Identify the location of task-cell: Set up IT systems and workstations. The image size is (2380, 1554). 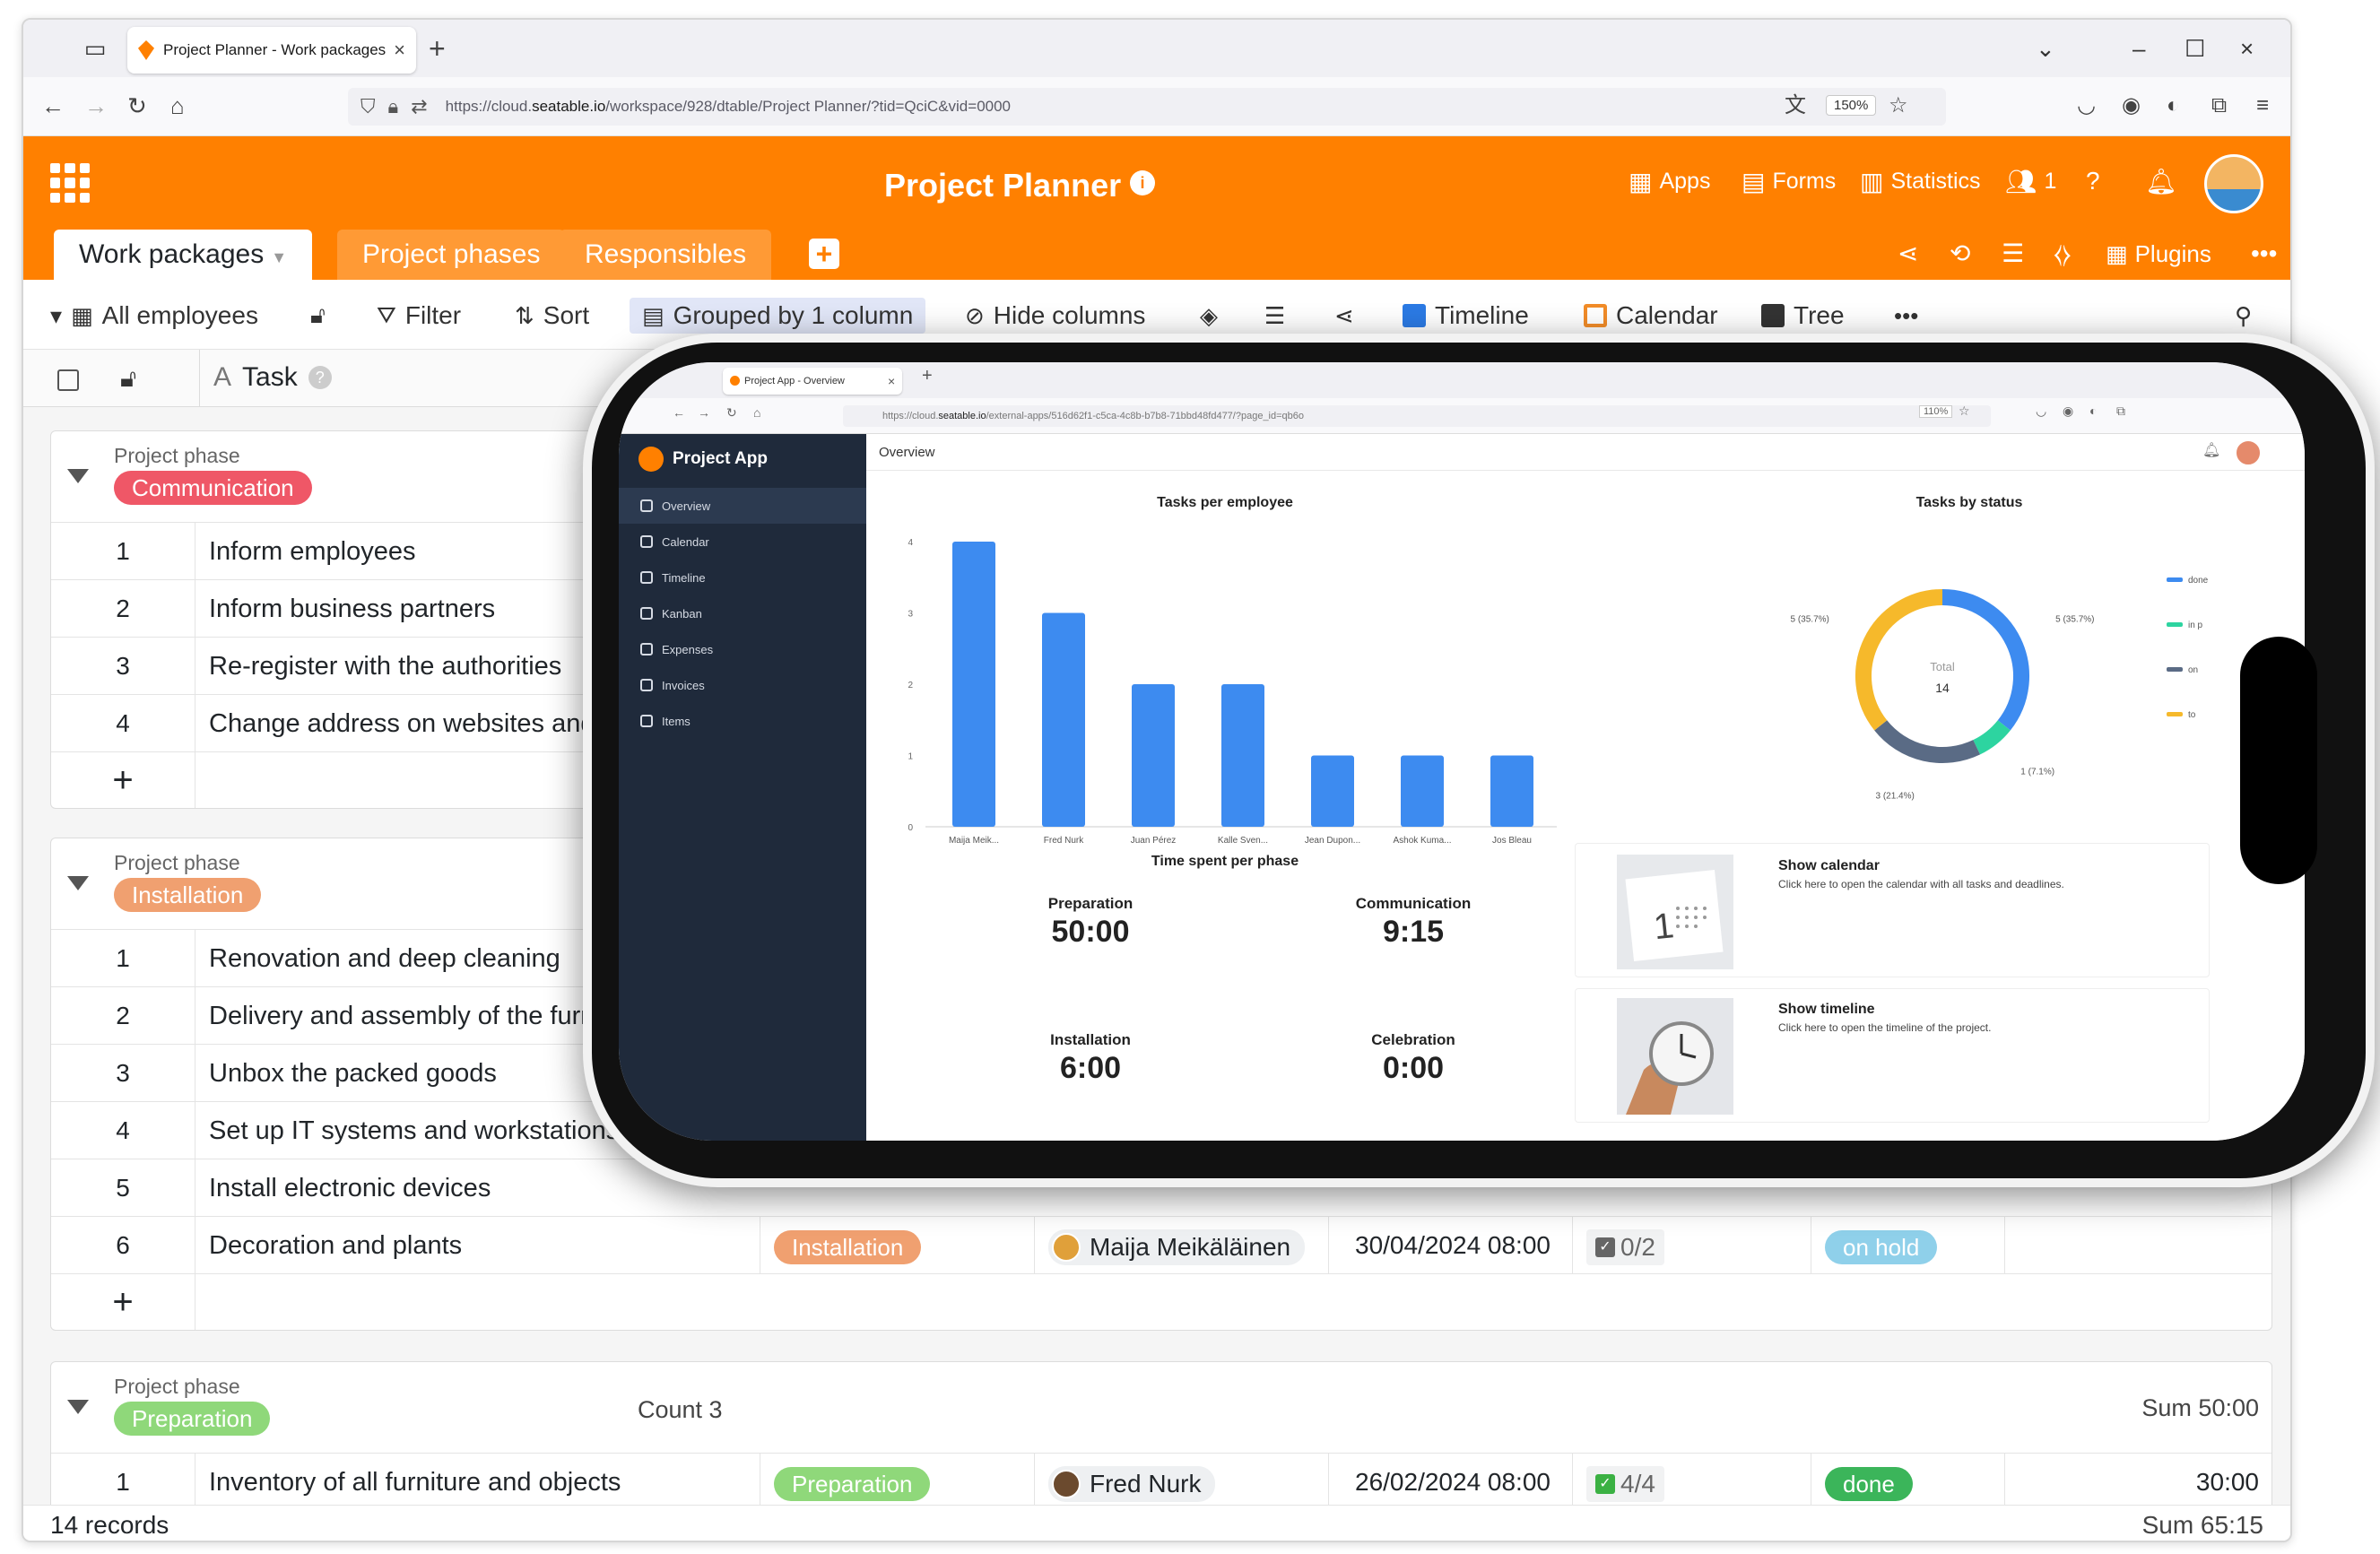
(414, 1130).